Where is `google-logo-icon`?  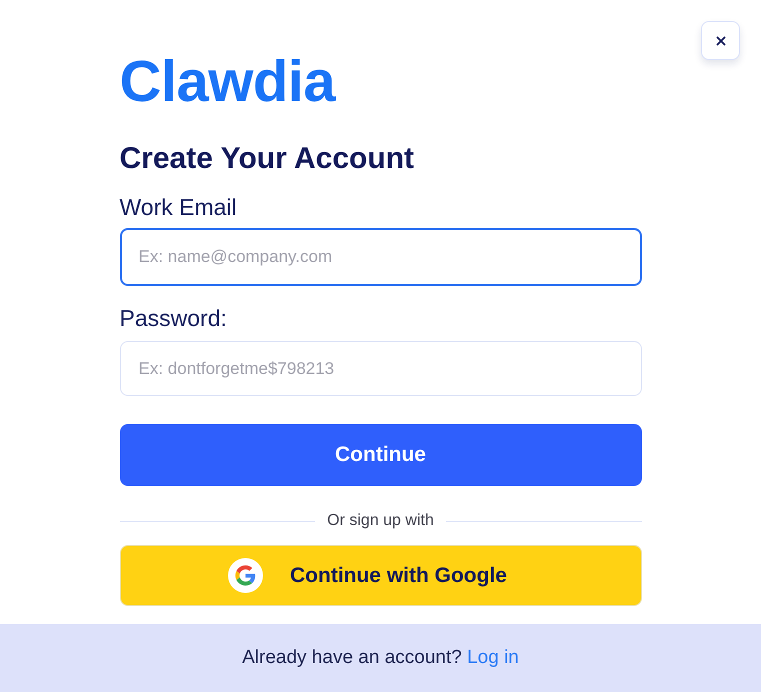
google-logo-icon is located at coordinates (245, 575).